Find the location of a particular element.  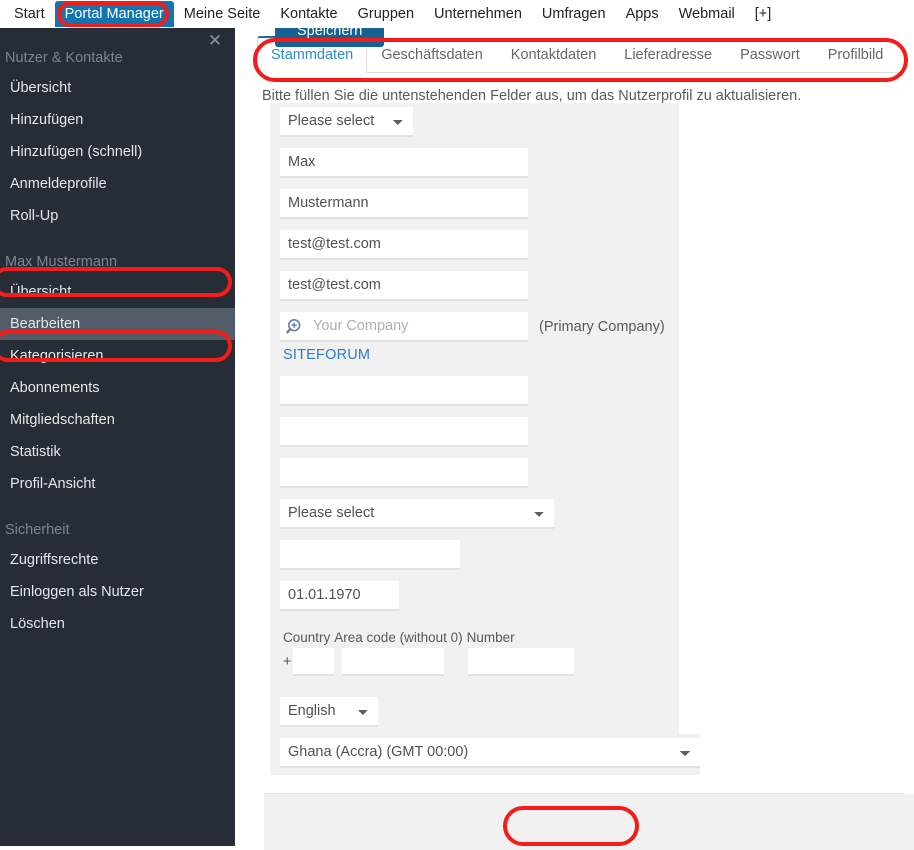

field-email is located at coordinates (474, 246).